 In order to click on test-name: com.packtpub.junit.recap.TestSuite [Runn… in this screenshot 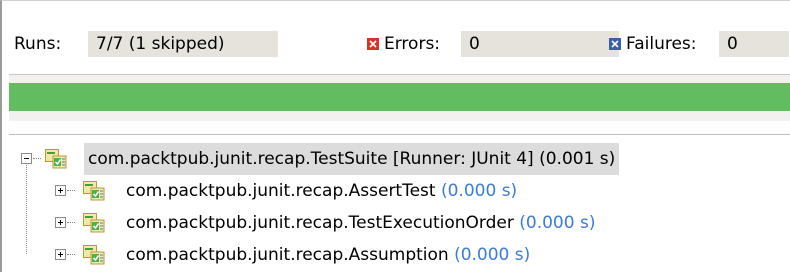, I will do `click(311, 159)`.